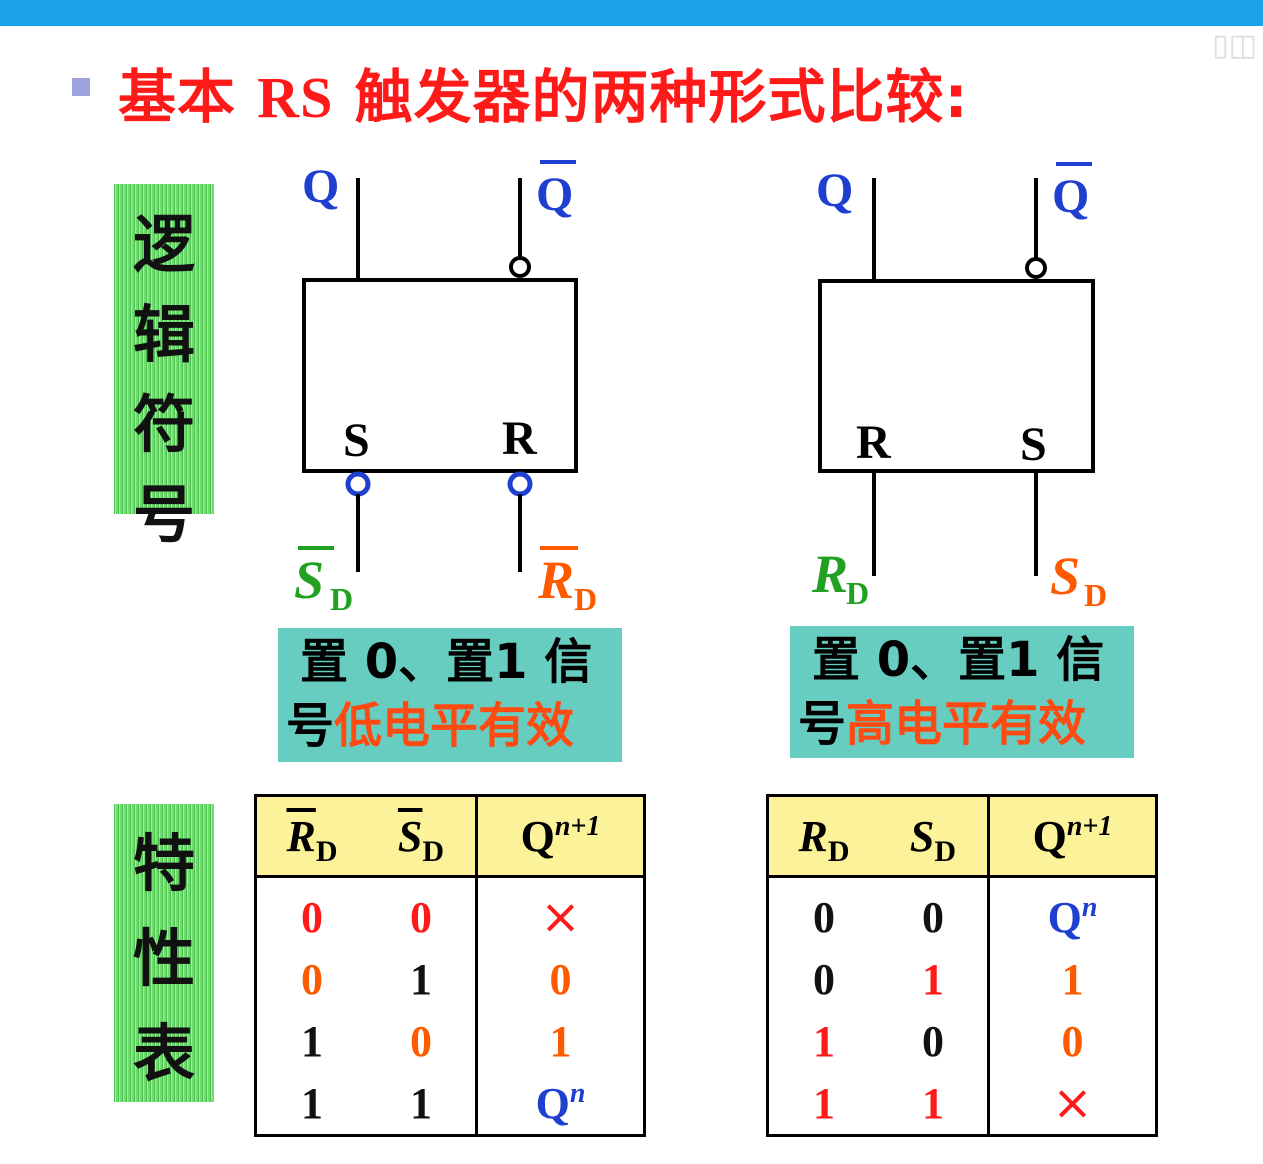  What do you see at coordinates (962, 979) in the screenshot?
I see `table-row: 0 1 1` at bounding box center [962, 979].